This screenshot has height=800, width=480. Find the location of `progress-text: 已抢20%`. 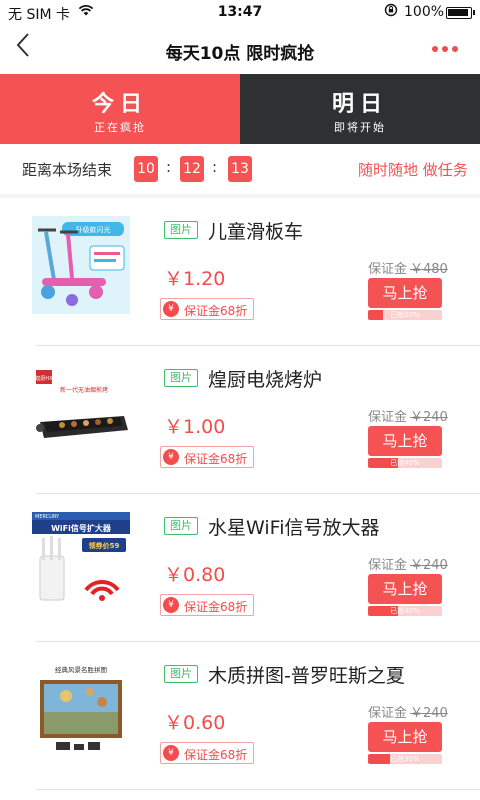

progress-text: 已抢20% is located at coordinates (405, 315).